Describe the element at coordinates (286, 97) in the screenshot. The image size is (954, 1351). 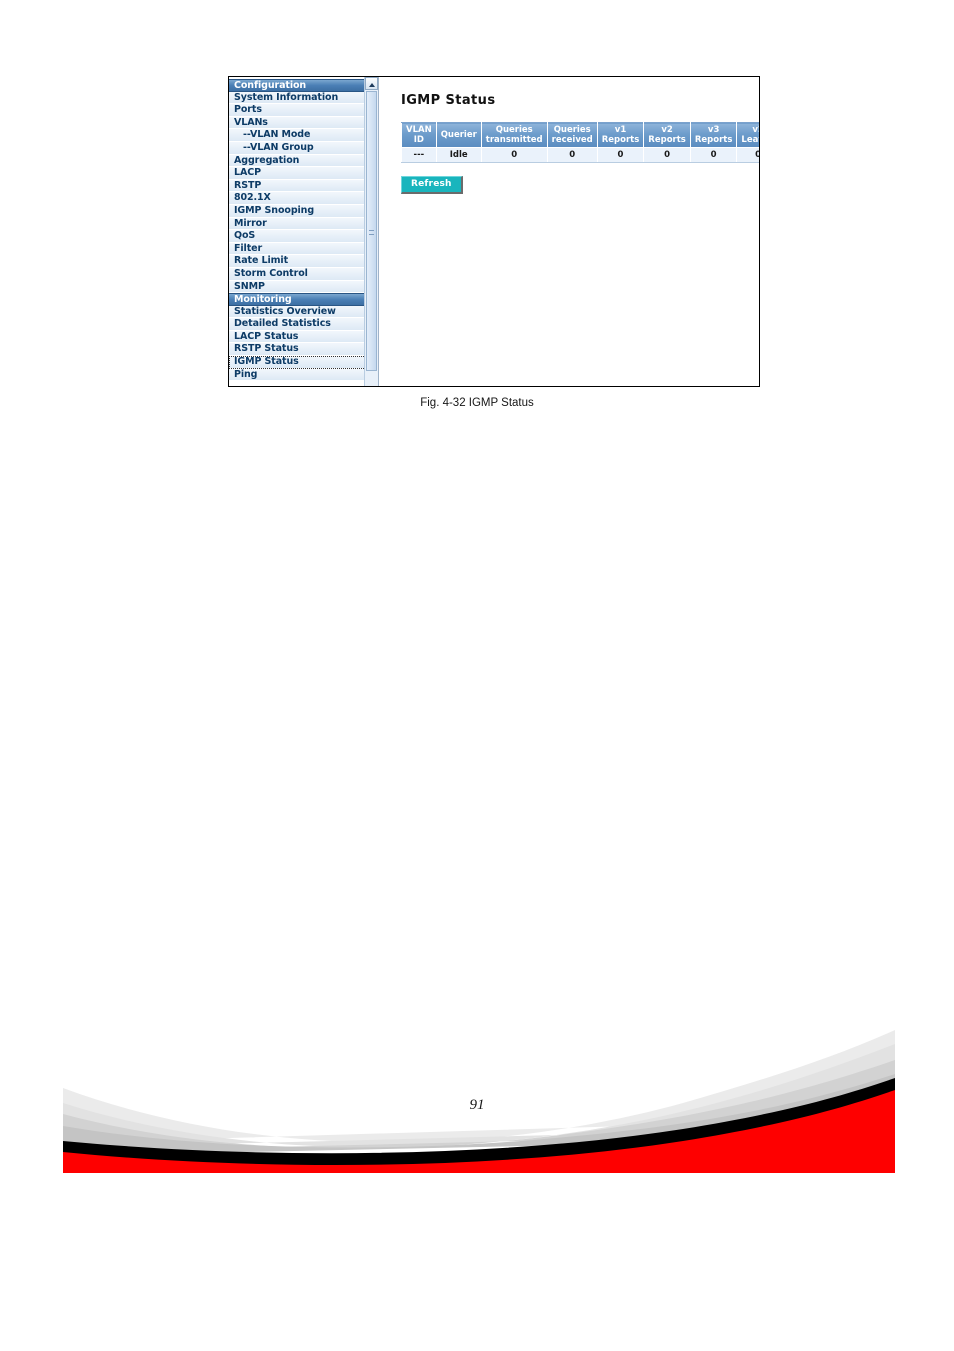
I see `sidebar-item-label: System Information` at that location.